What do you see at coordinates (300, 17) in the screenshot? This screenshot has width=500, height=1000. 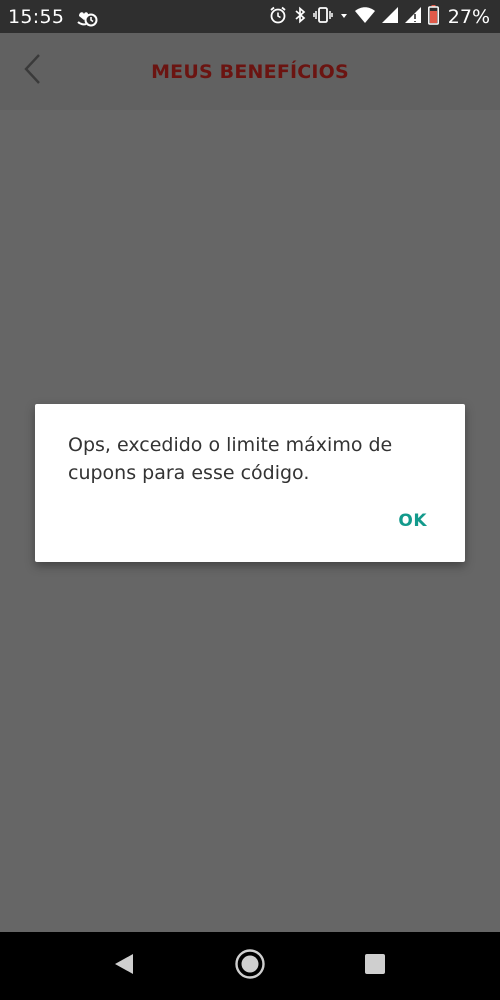 I see `bluetooth-icon` at bounding box center [300, 17].